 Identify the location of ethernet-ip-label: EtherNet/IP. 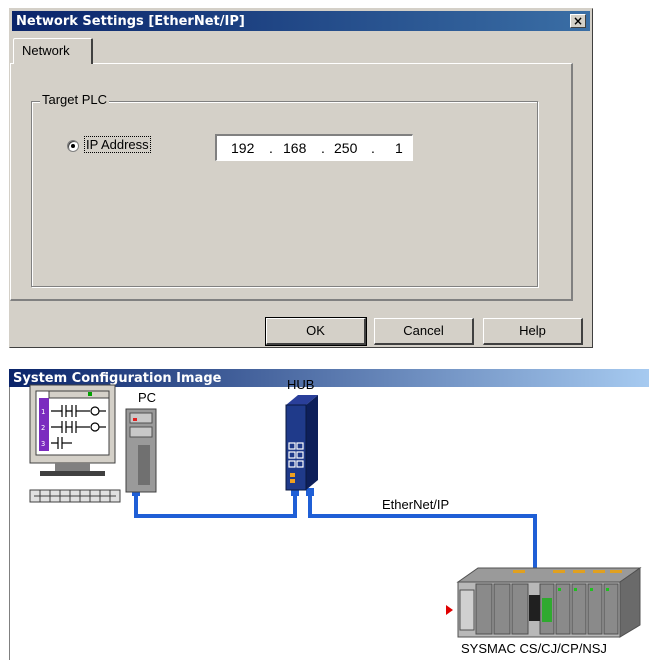
(415, 504).